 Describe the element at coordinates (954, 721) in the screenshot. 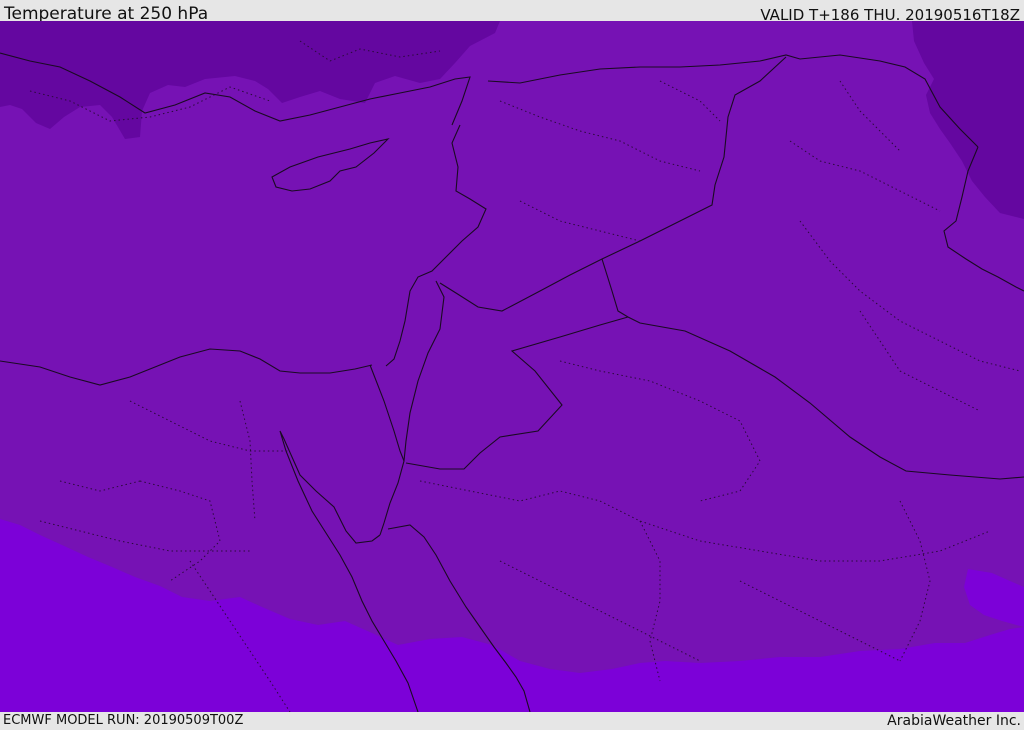

I see `credit: ArabiaWeather Inc.` at that location.